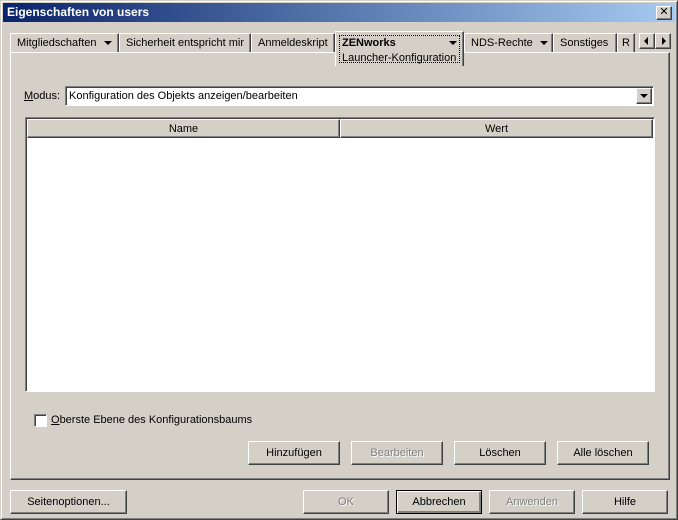 The image size is (678, 520). I want to click on edit-button: Bearbeiten, so click(397, 453).